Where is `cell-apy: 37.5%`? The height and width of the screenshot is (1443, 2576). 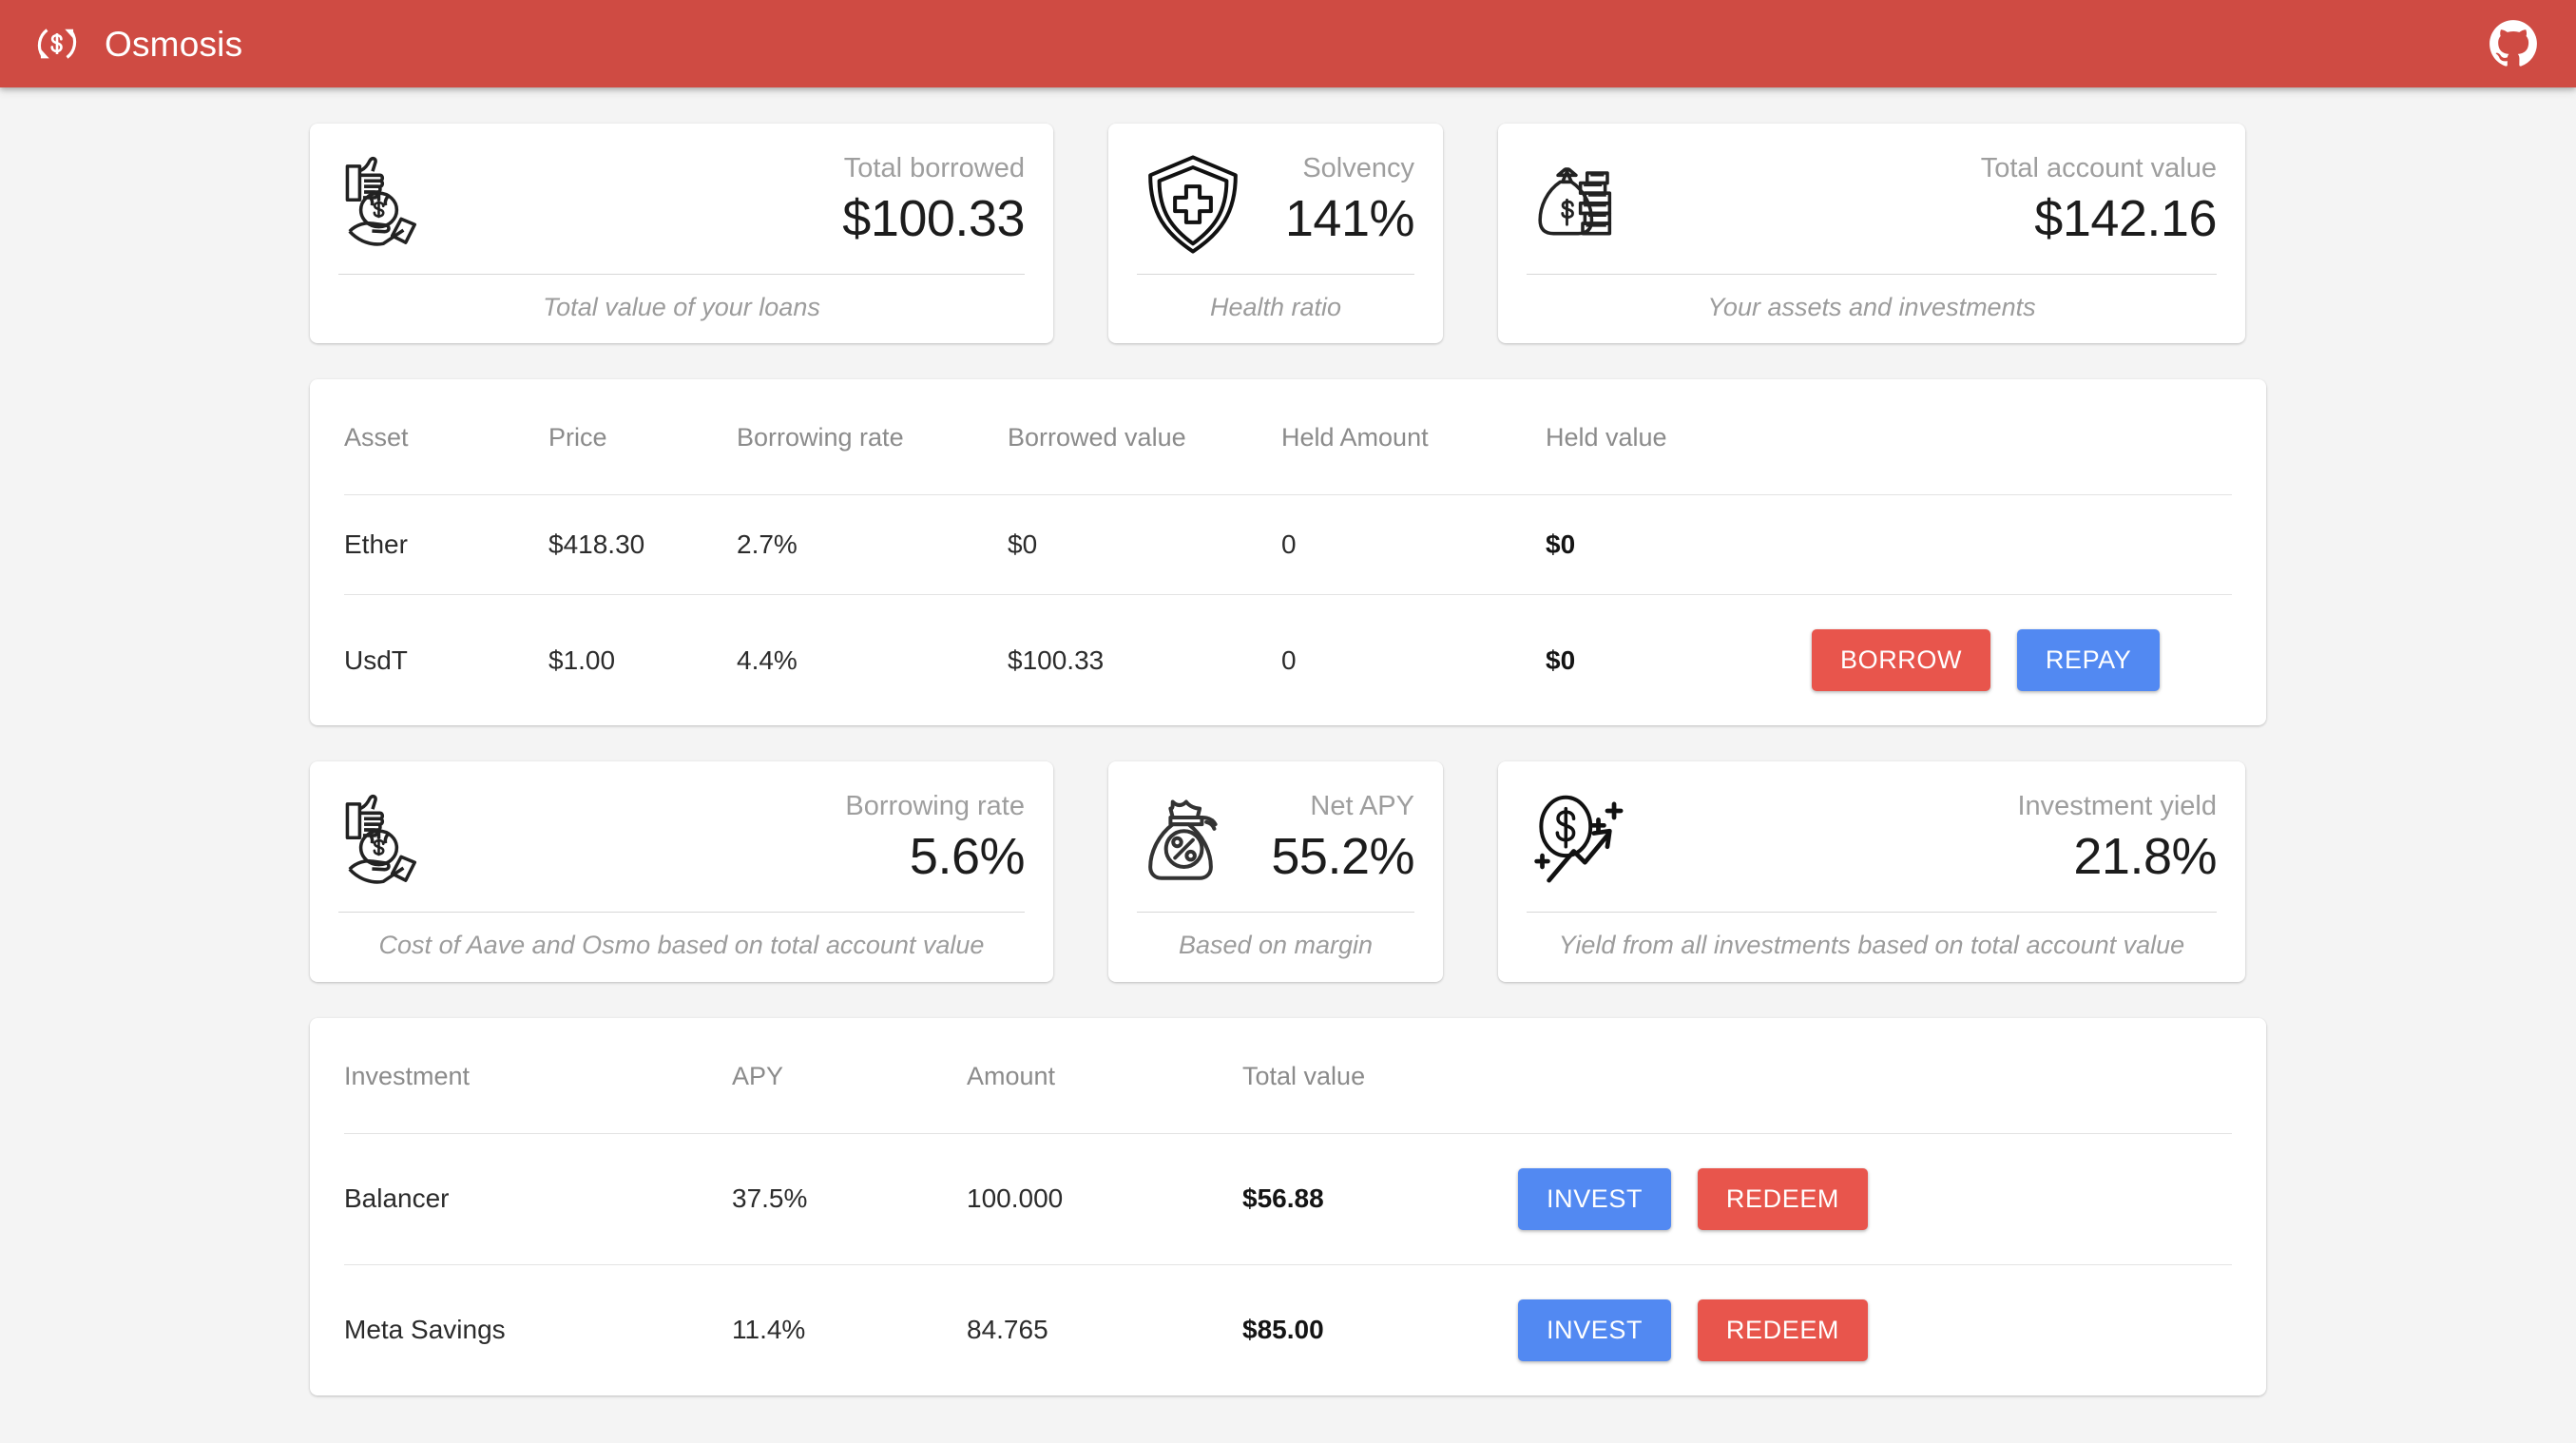
cell-apy: 37.5% is located at coordinates (850, 1199).